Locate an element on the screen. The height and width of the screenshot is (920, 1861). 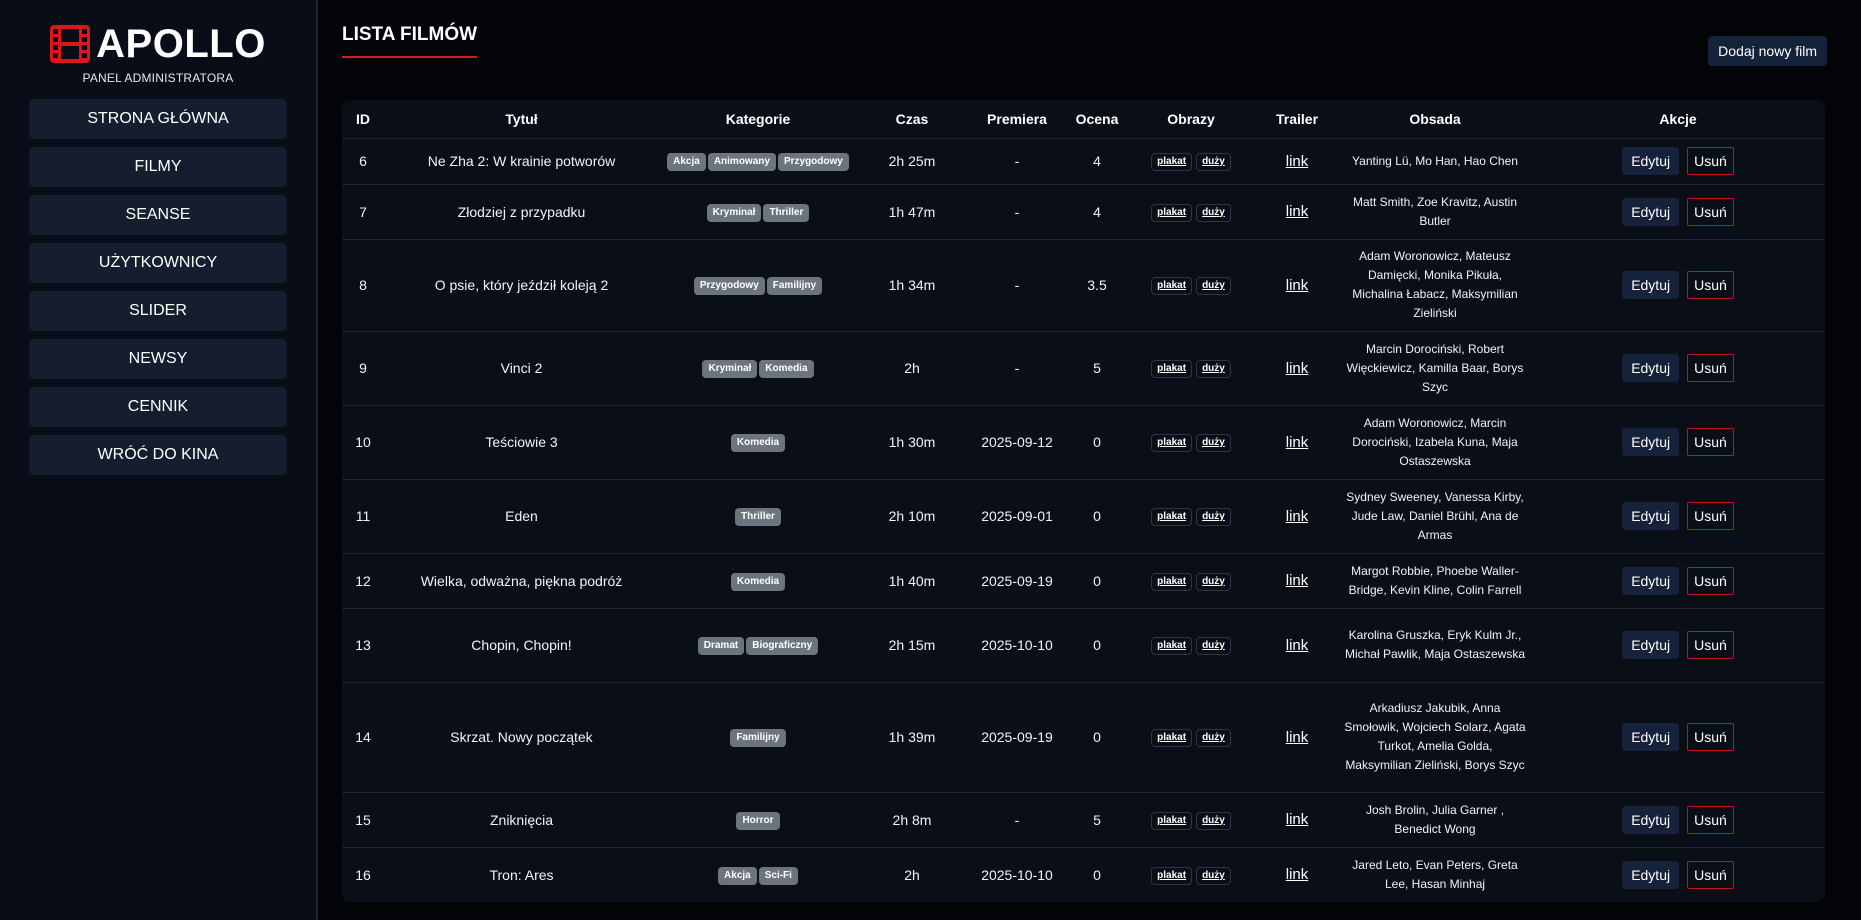
sidebar-item-pricing: CENNIK is located at coordinates (158, 407).